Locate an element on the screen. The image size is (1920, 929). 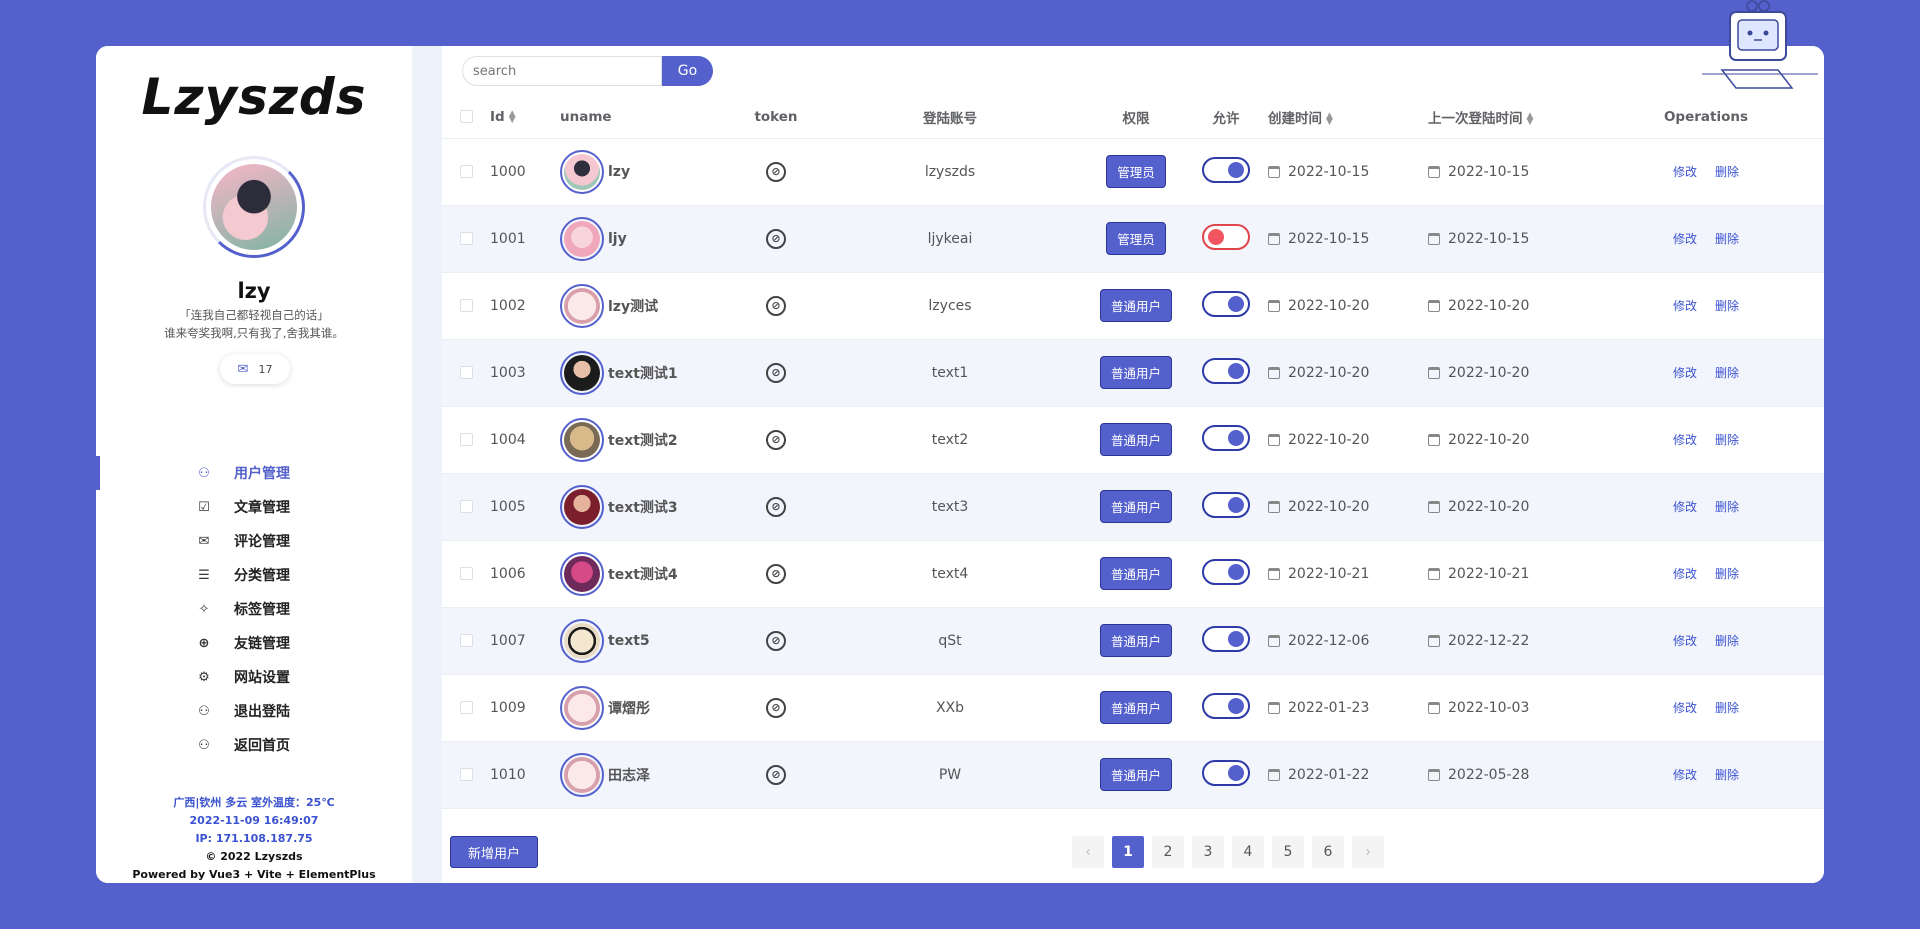
sort-created-icon: ▲ ▼ is located at coordinates (1329, 118).